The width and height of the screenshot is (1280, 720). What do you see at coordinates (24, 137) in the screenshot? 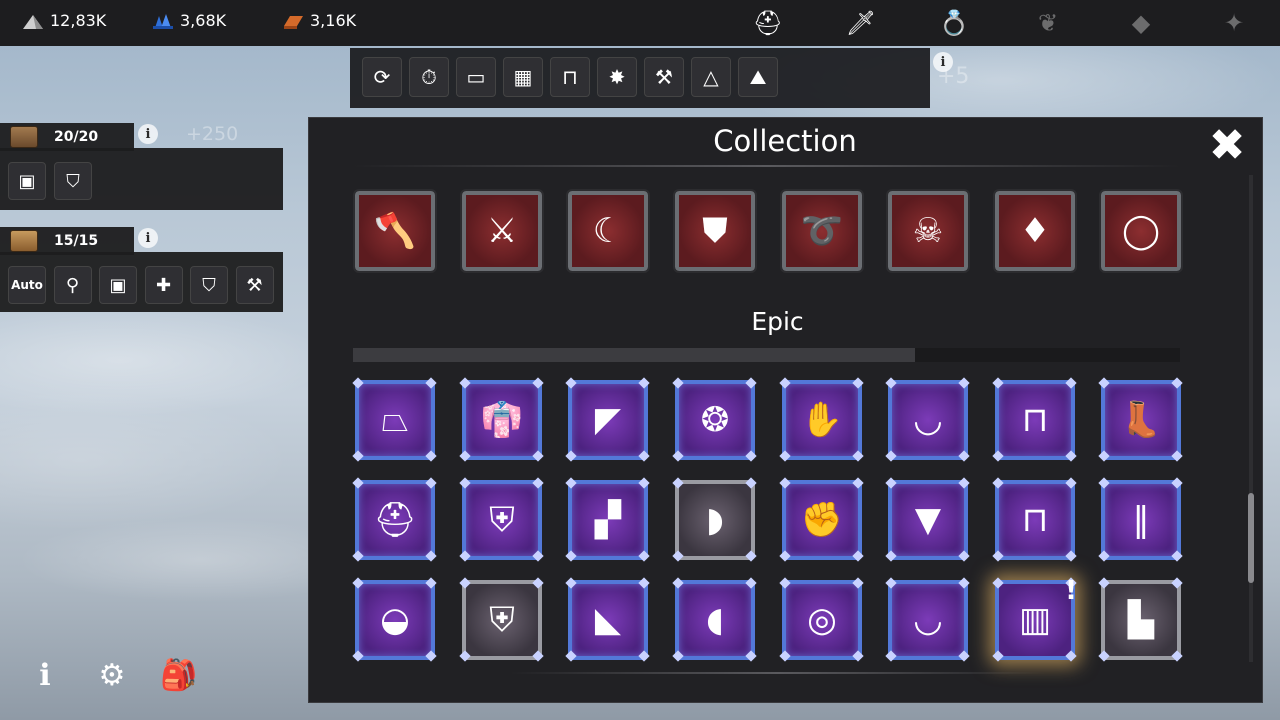
I see `wooden-chest-icon` at bounding box center [24, 137].